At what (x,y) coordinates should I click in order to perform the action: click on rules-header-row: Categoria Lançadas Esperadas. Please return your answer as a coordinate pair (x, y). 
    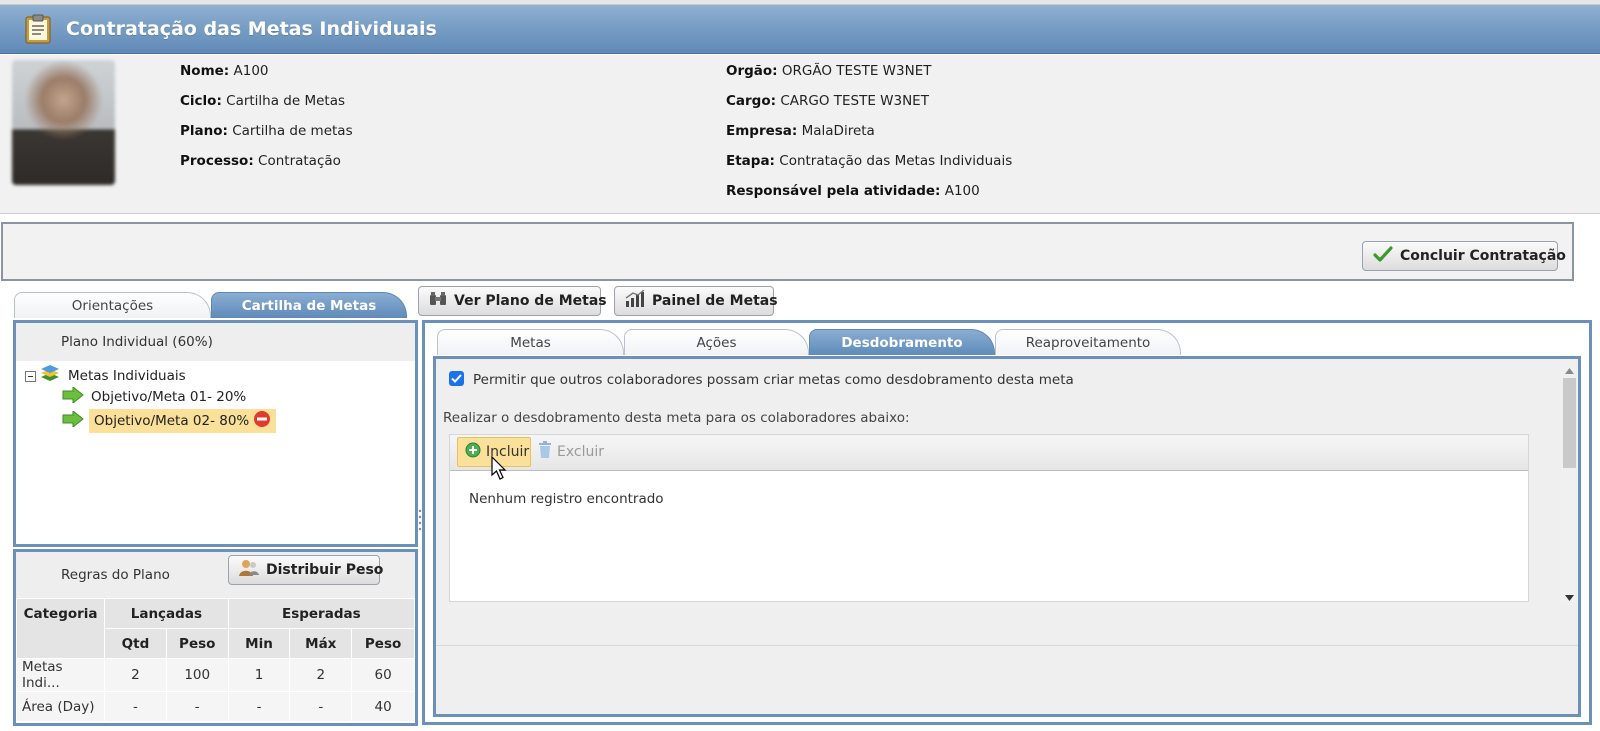
    Looking at the image, I should click on (215, 628).